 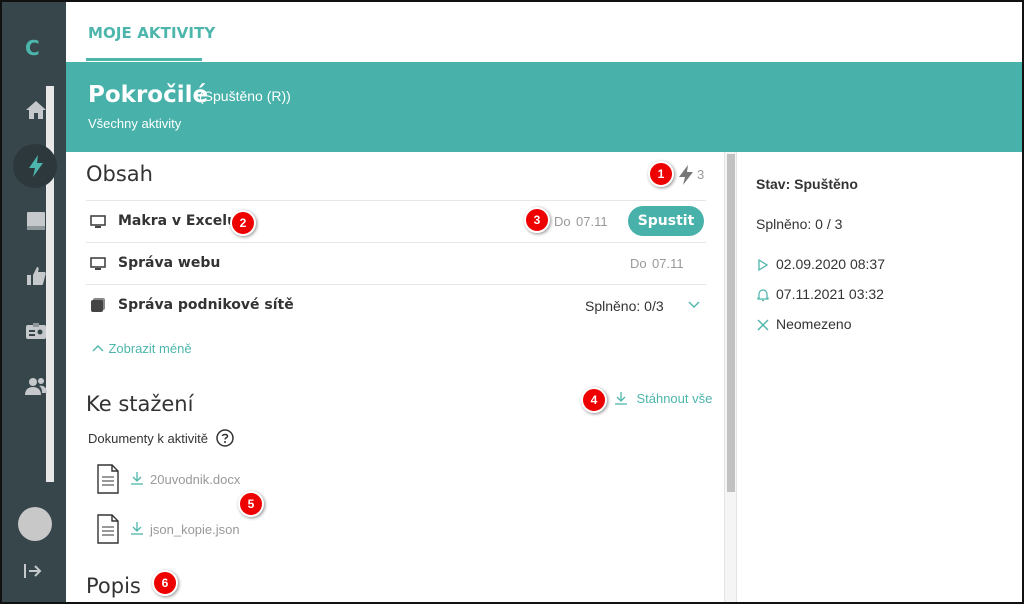 What do you see at coordinates (32, 48) in the screenshot?
I see `app-logo: C` at bounding box center [32, 48].